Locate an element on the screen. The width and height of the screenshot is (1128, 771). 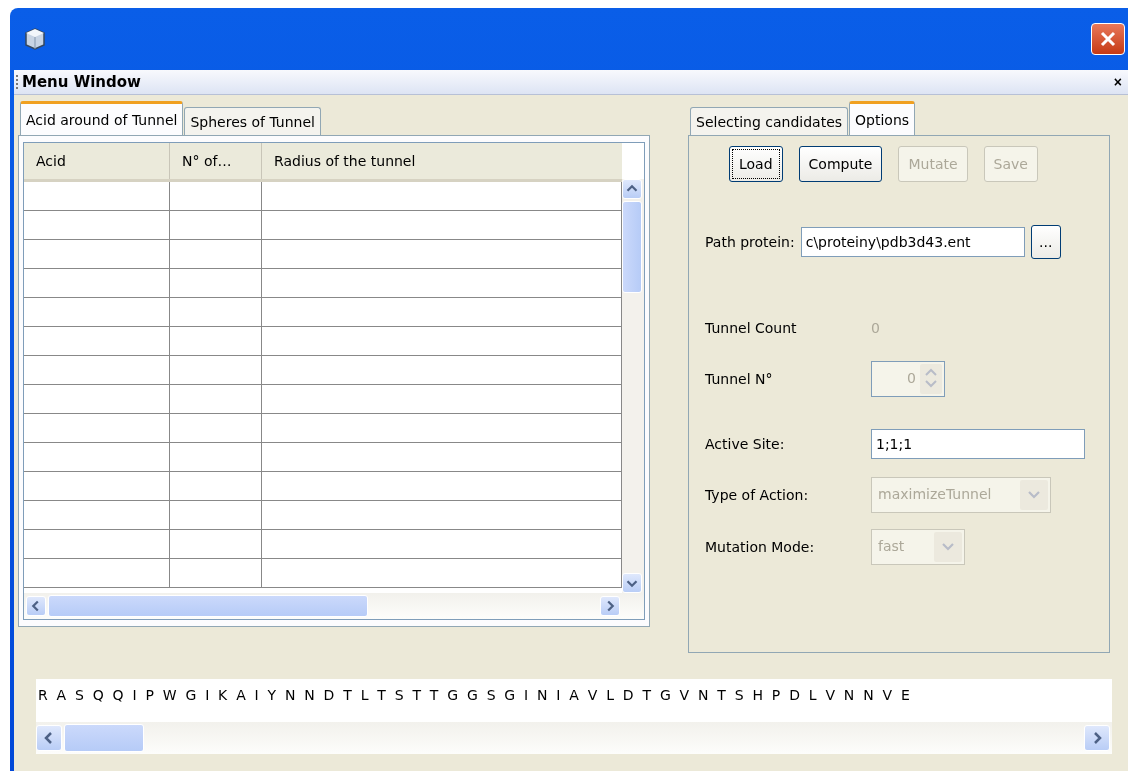
column-header: Radius of the tunnel is located at coordinates (442, 161).